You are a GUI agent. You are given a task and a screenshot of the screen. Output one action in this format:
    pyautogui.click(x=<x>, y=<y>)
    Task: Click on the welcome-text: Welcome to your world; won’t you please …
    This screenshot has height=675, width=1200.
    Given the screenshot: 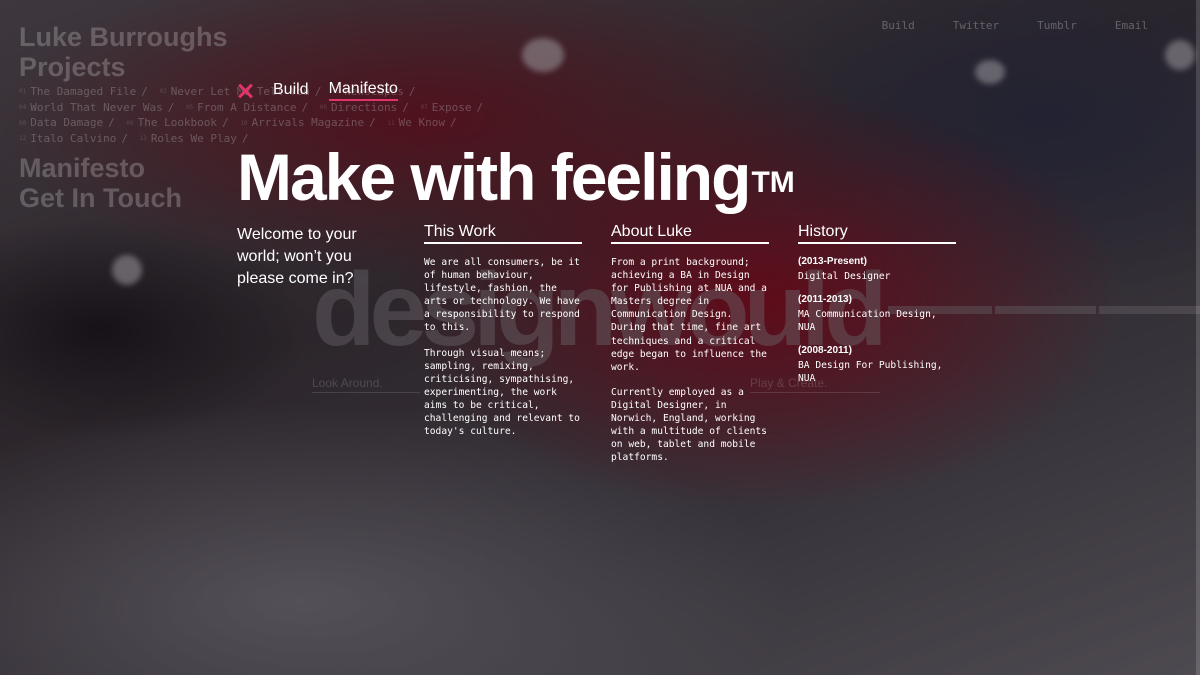 What is the action you would take?
    pyautogui.click(x=297, y=256)
    